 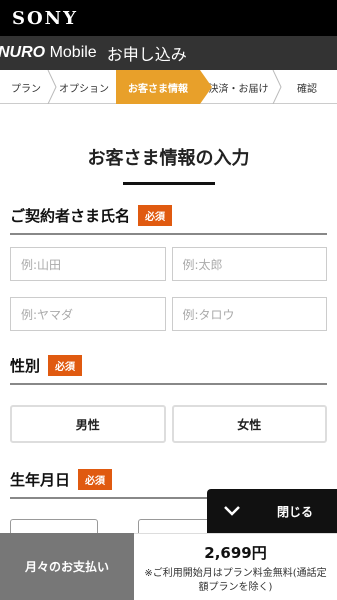 What do you see at coordinates (45, 18) in the screenshot?
I see `sony-logo: SONY` at bounding box center [45, 18].